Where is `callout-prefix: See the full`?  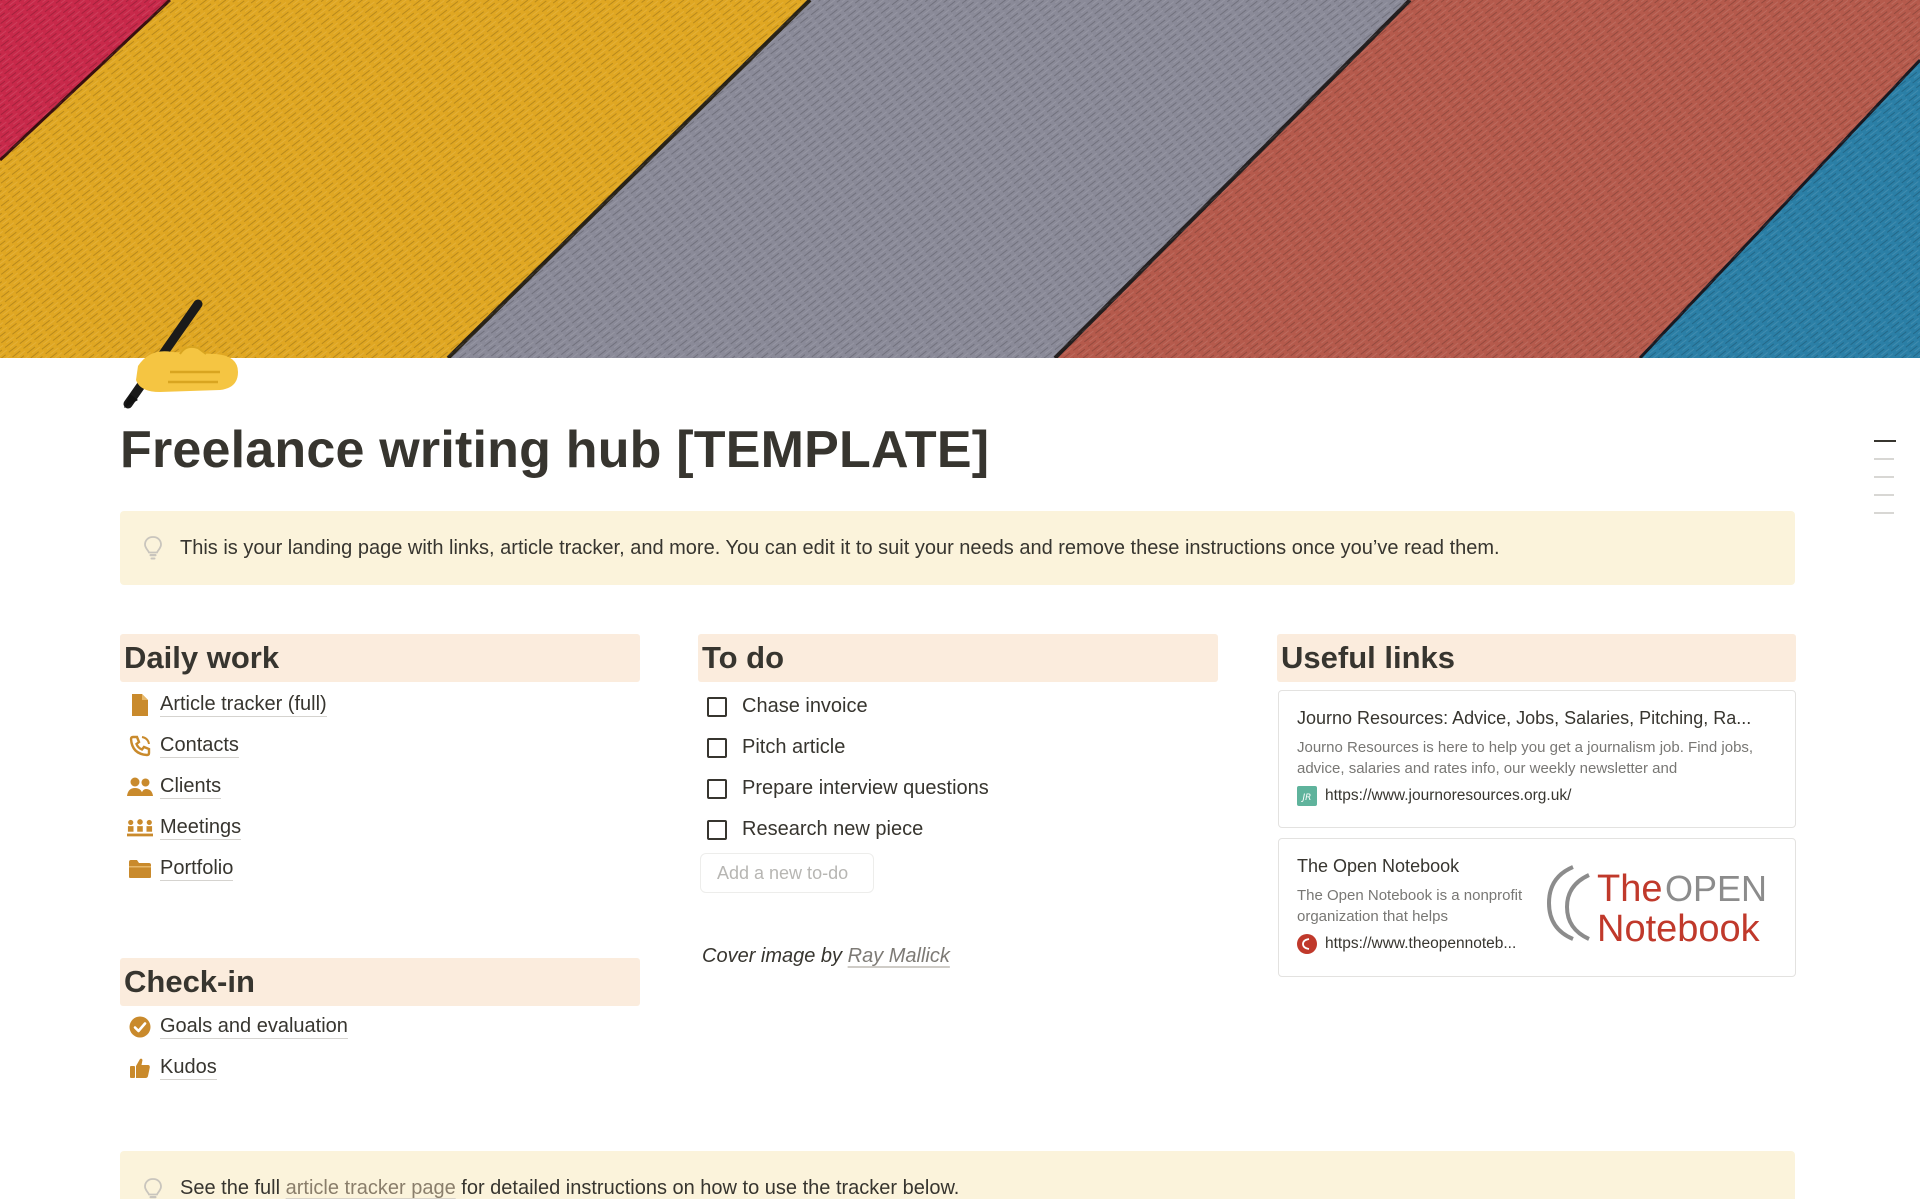
callout-prefix: See the full is located at coordinates (230, 1188).